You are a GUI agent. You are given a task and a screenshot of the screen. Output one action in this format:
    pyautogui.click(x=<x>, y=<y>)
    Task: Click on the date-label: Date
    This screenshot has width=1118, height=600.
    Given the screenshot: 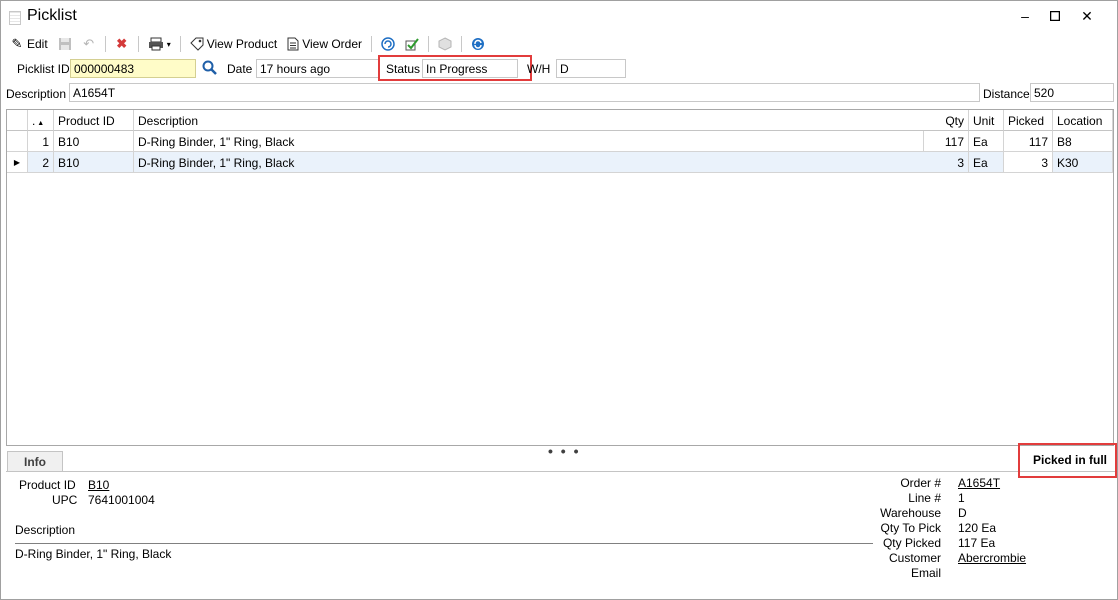 What is the action you would take?
    pyautogui.click(x=240, y=69)
    